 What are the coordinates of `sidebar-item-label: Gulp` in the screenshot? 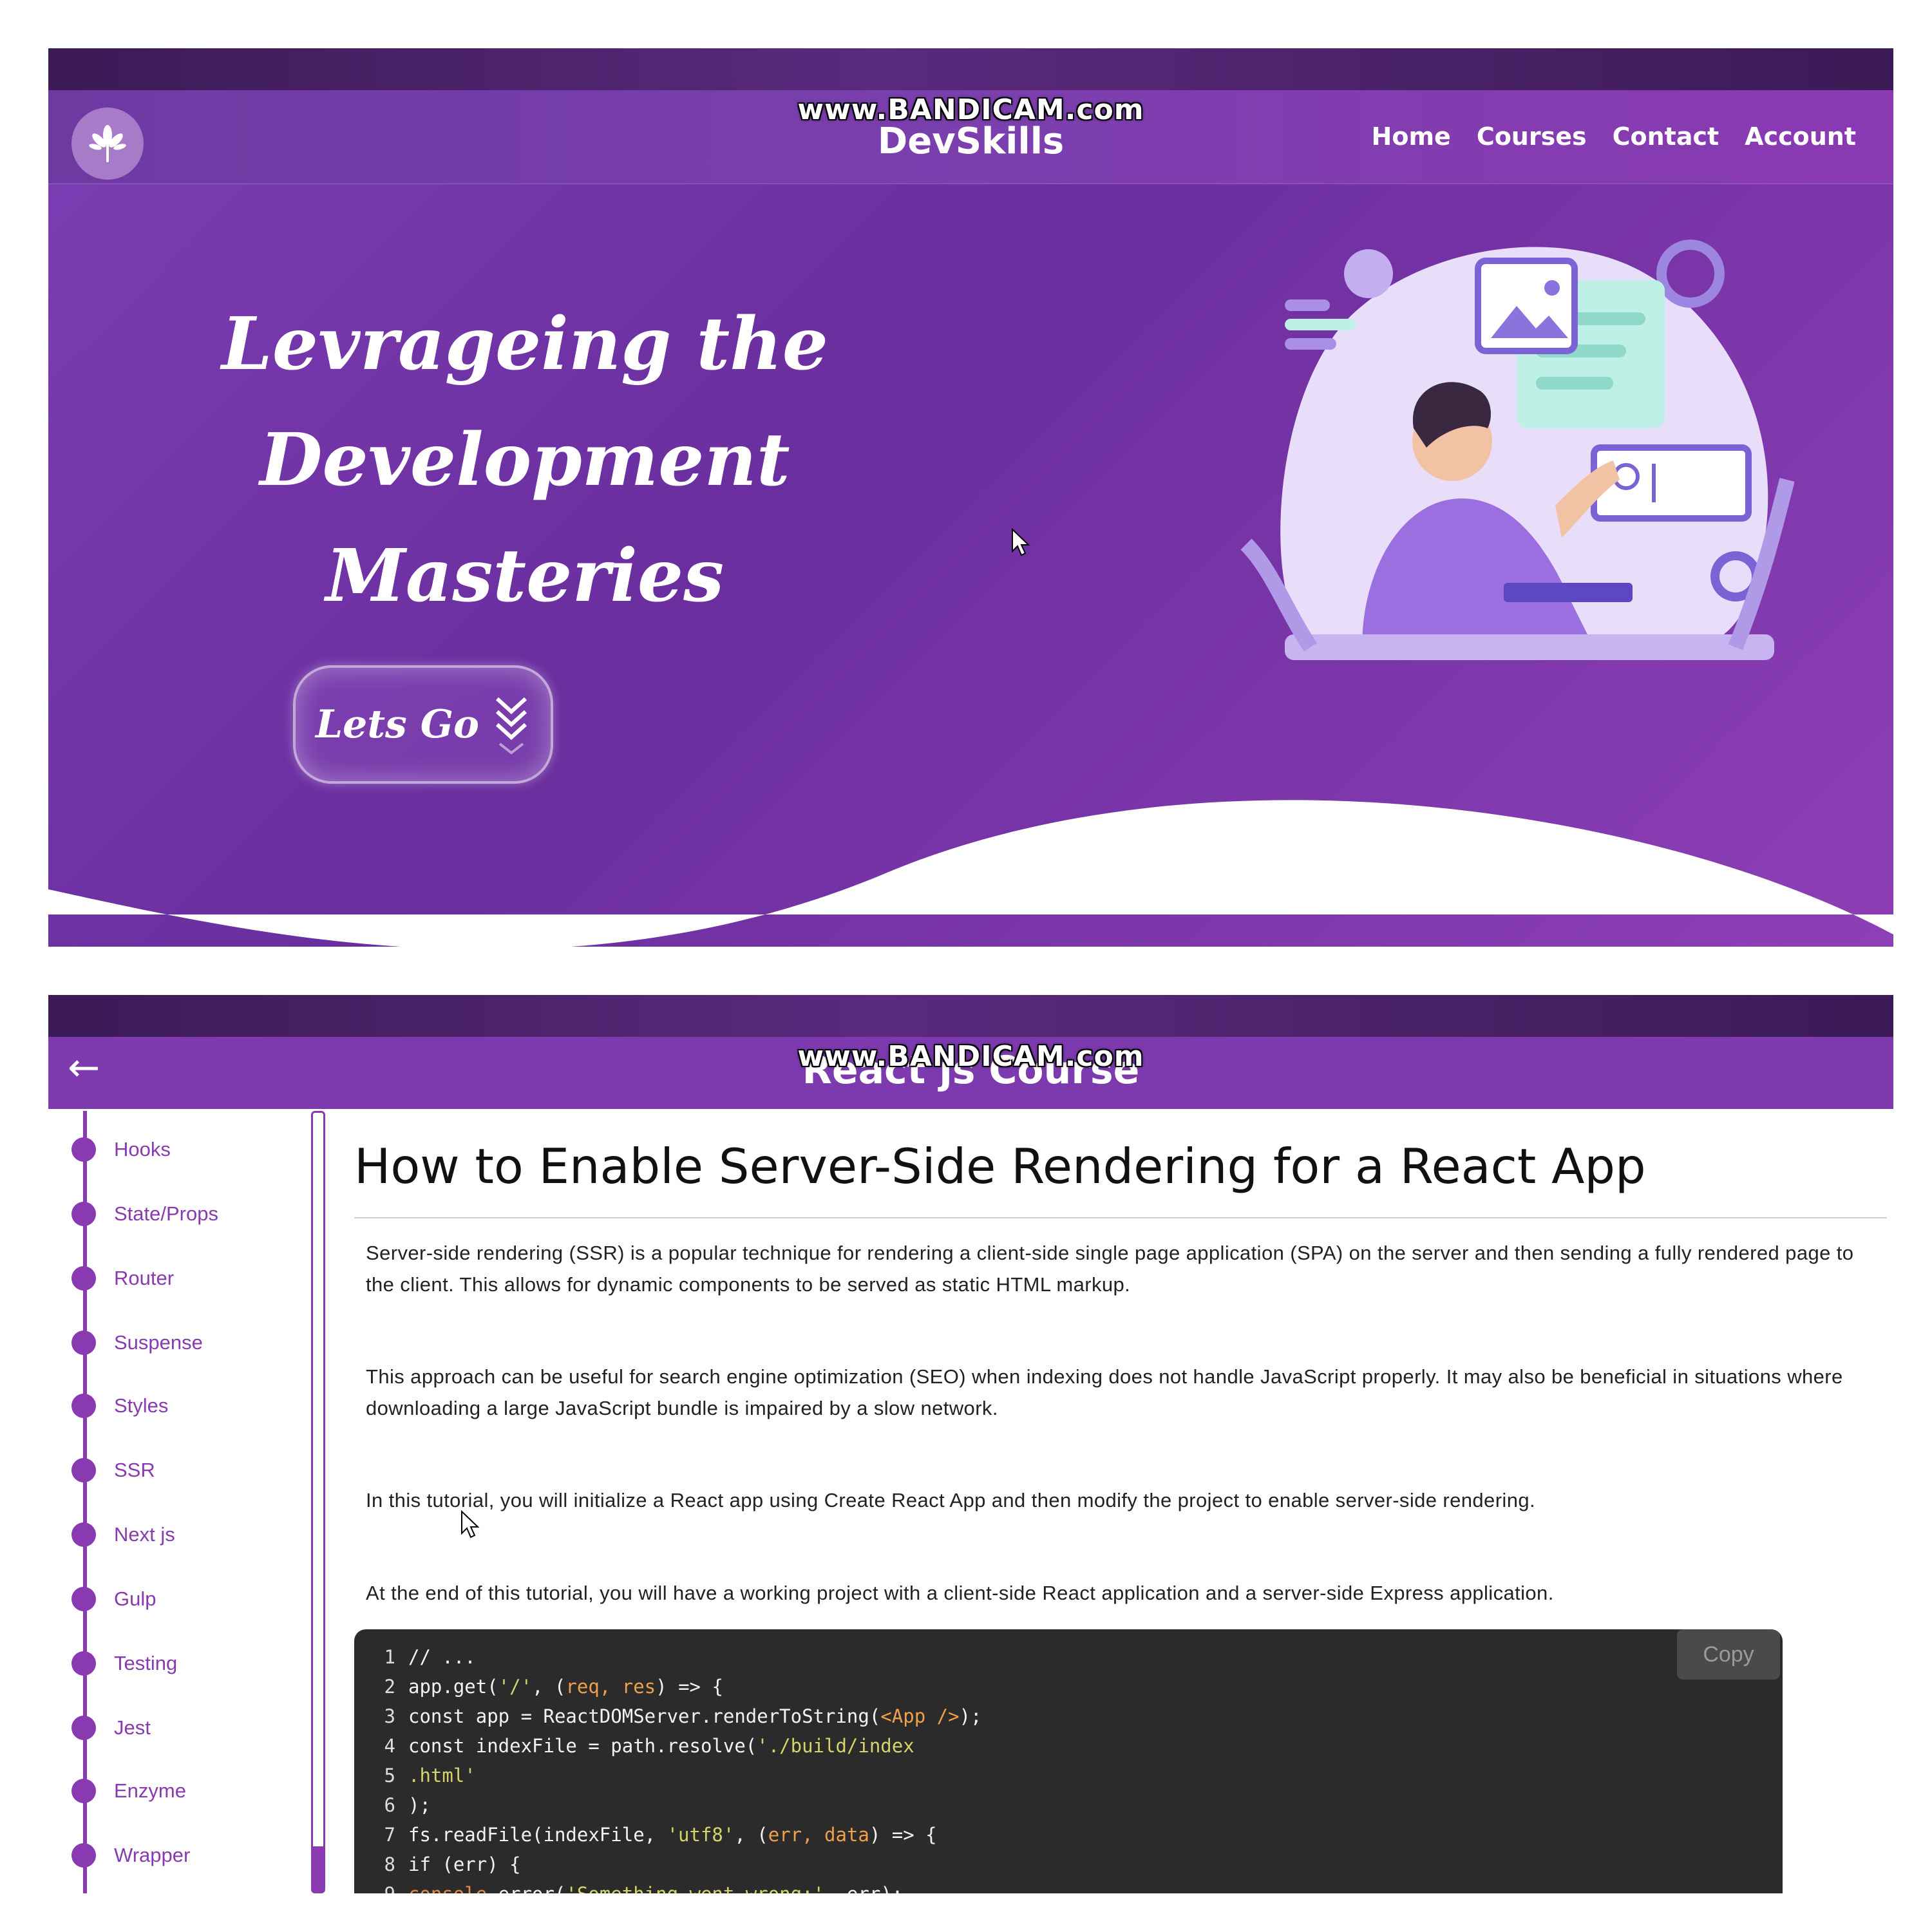 It's located at (135, 1599).